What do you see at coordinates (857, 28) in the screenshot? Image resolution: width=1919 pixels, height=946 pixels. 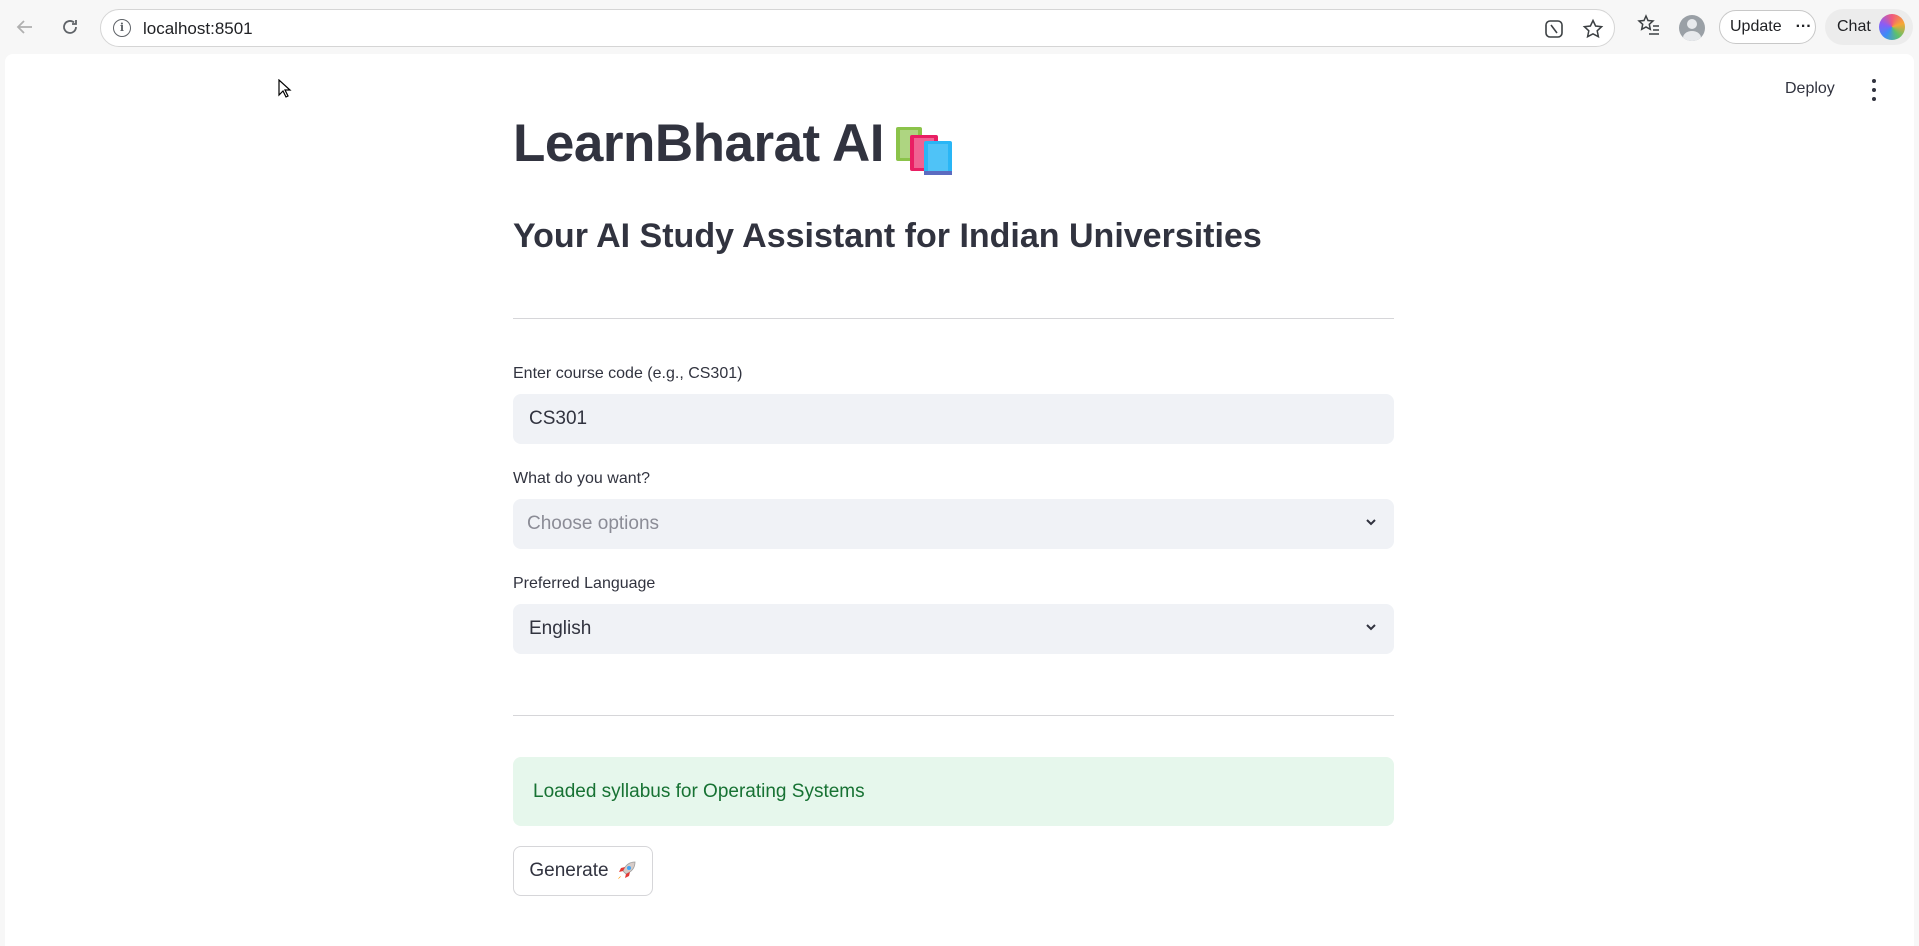 I see `address-bar: i localhost:8501` at bounding box center [857, 28].